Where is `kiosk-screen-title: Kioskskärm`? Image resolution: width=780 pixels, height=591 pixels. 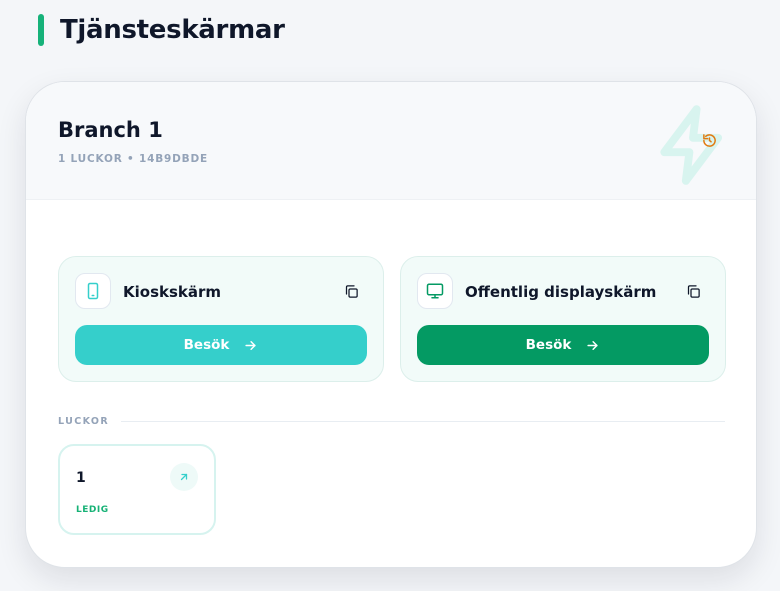 kiosk-screen-title: Kioskskärm is located at coordinates (172, 292).